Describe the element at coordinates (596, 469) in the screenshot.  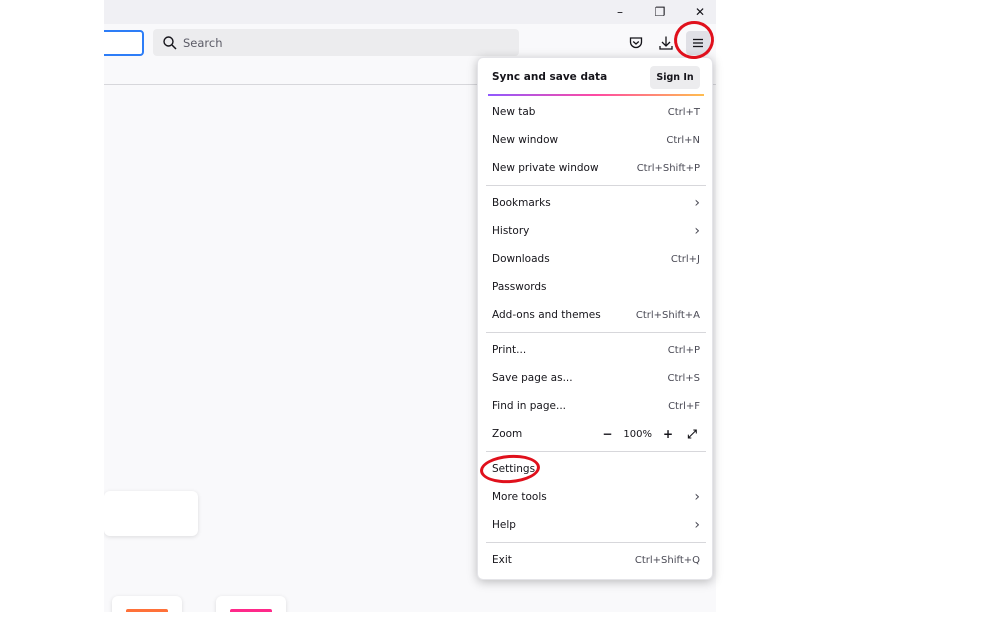
I see `menu-item-settings: Settings` at that location.